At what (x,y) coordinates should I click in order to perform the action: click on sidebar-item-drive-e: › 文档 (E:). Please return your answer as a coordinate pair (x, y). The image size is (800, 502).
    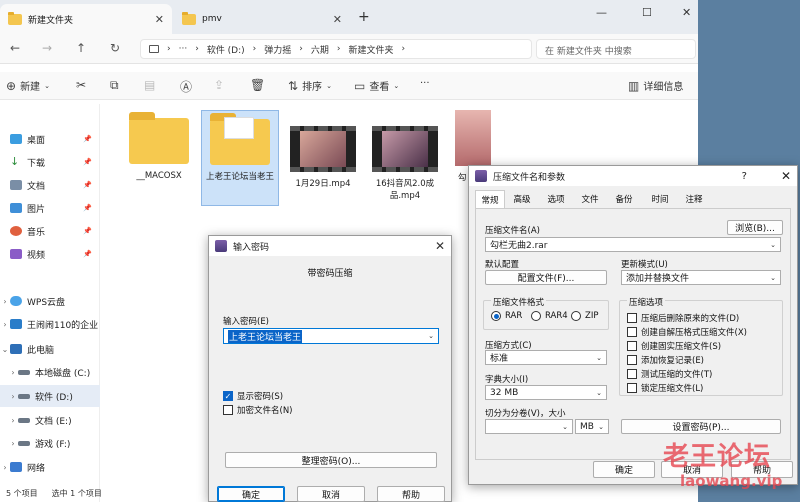
    Looking at the image, I should click on (50, 420).